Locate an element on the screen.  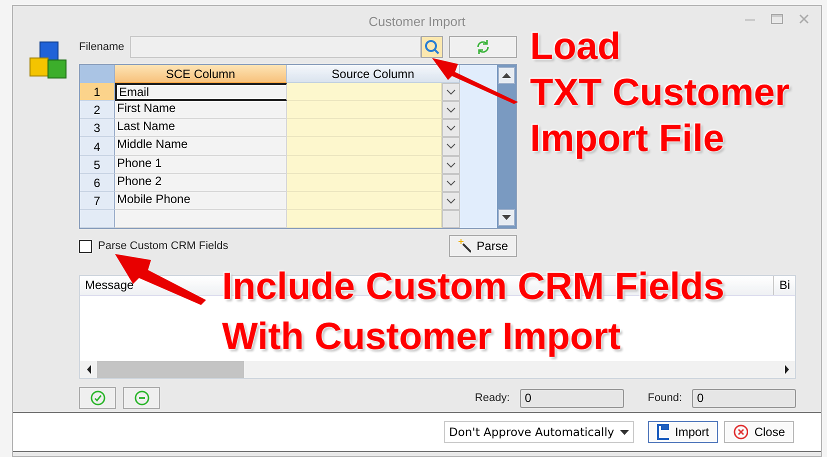
row-header is located at coordinates (97, 219).